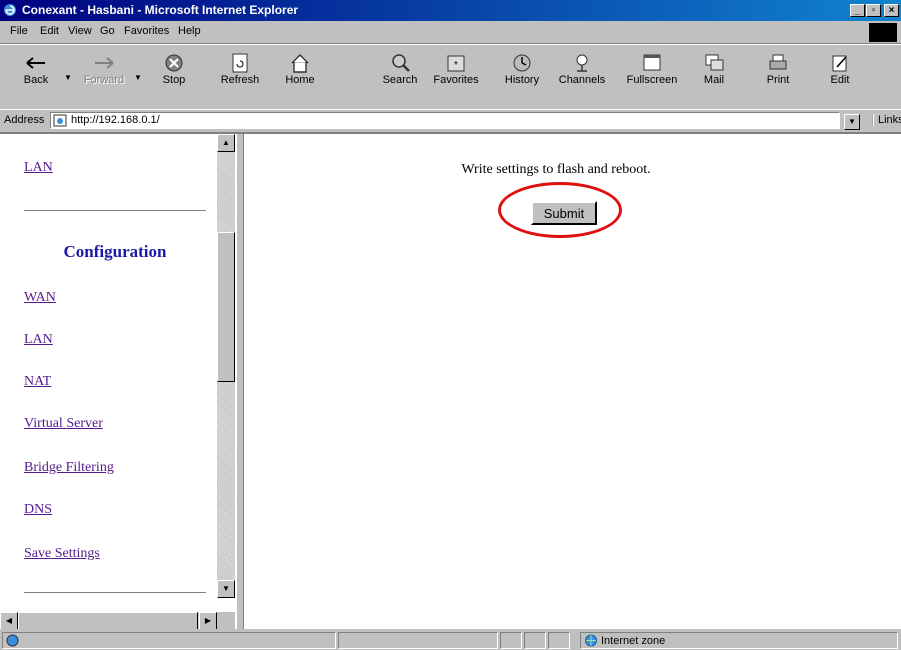 This screenshot has width=901, height=650. I want to click on print-label: Print, so click(778, 80).